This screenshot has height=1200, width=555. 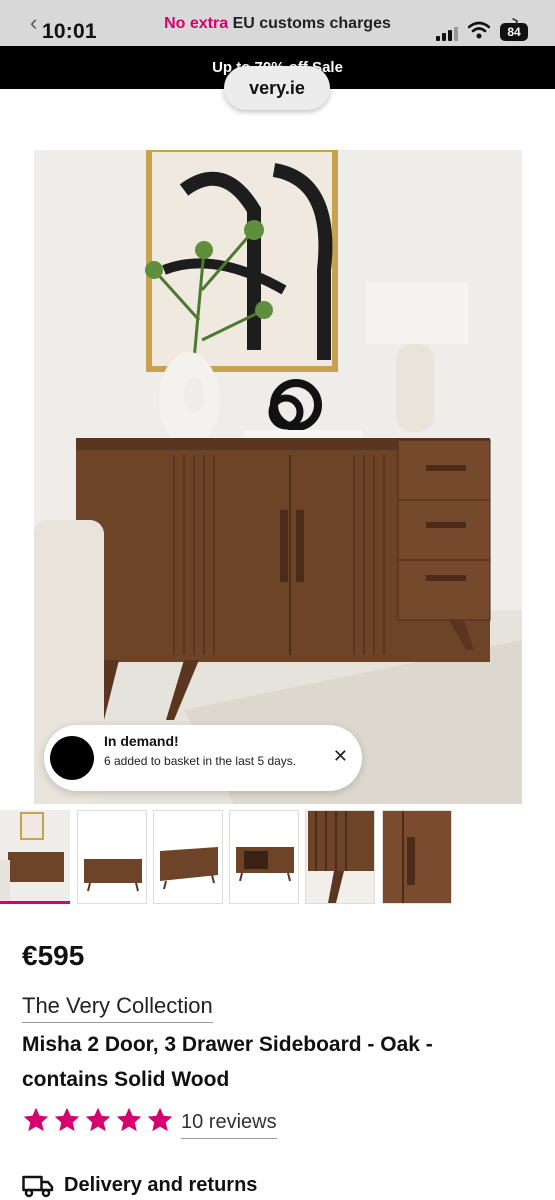 I want to click on star-rating, so click(x=99, y=1121).